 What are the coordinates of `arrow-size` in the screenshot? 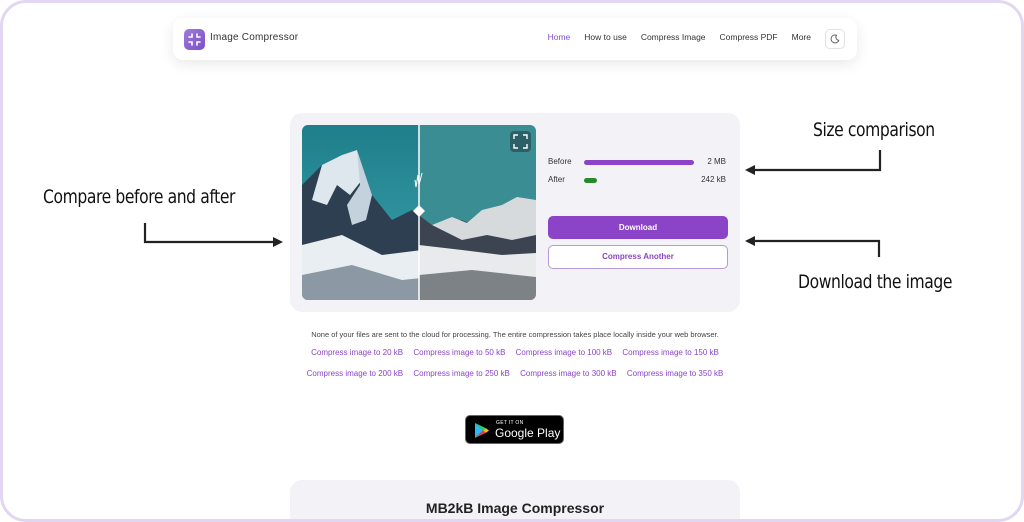 It's located at (818, 161).